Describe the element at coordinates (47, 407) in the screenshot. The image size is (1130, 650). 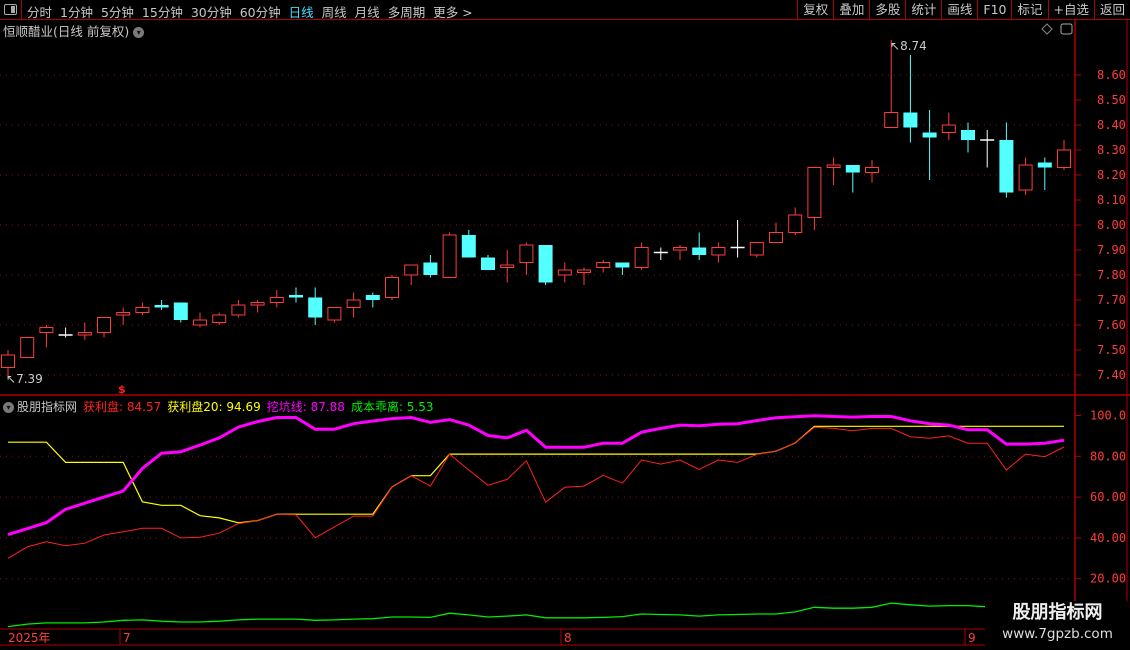
I see `indicator-name: 股朋指标网` at that location.